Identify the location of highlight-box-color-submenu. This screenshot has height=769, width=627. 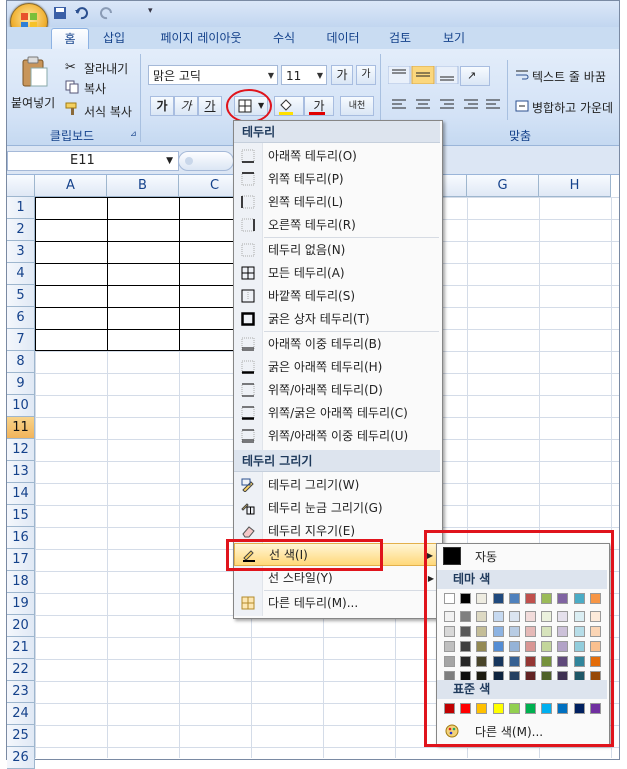
(519, 638).